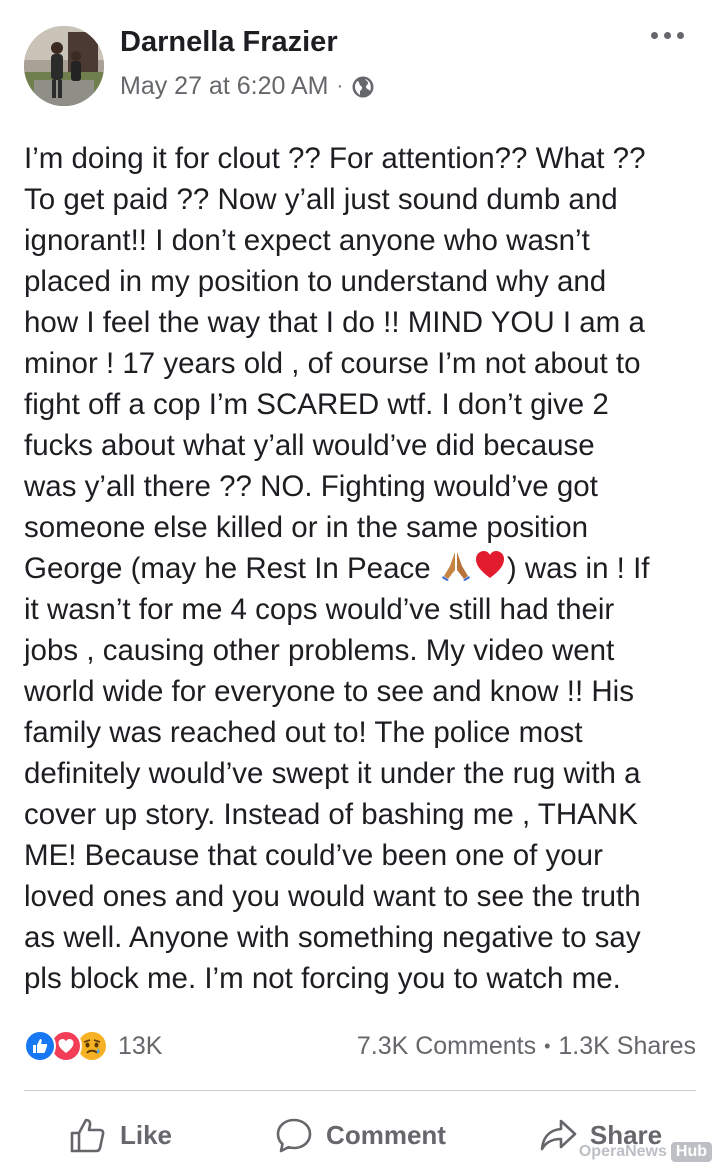 The width and height of the screenshot is (720, 1176). Describe the element at coordinates (93, 1046) in the screenshot. I see `reactions-summary: 13K` at that location.